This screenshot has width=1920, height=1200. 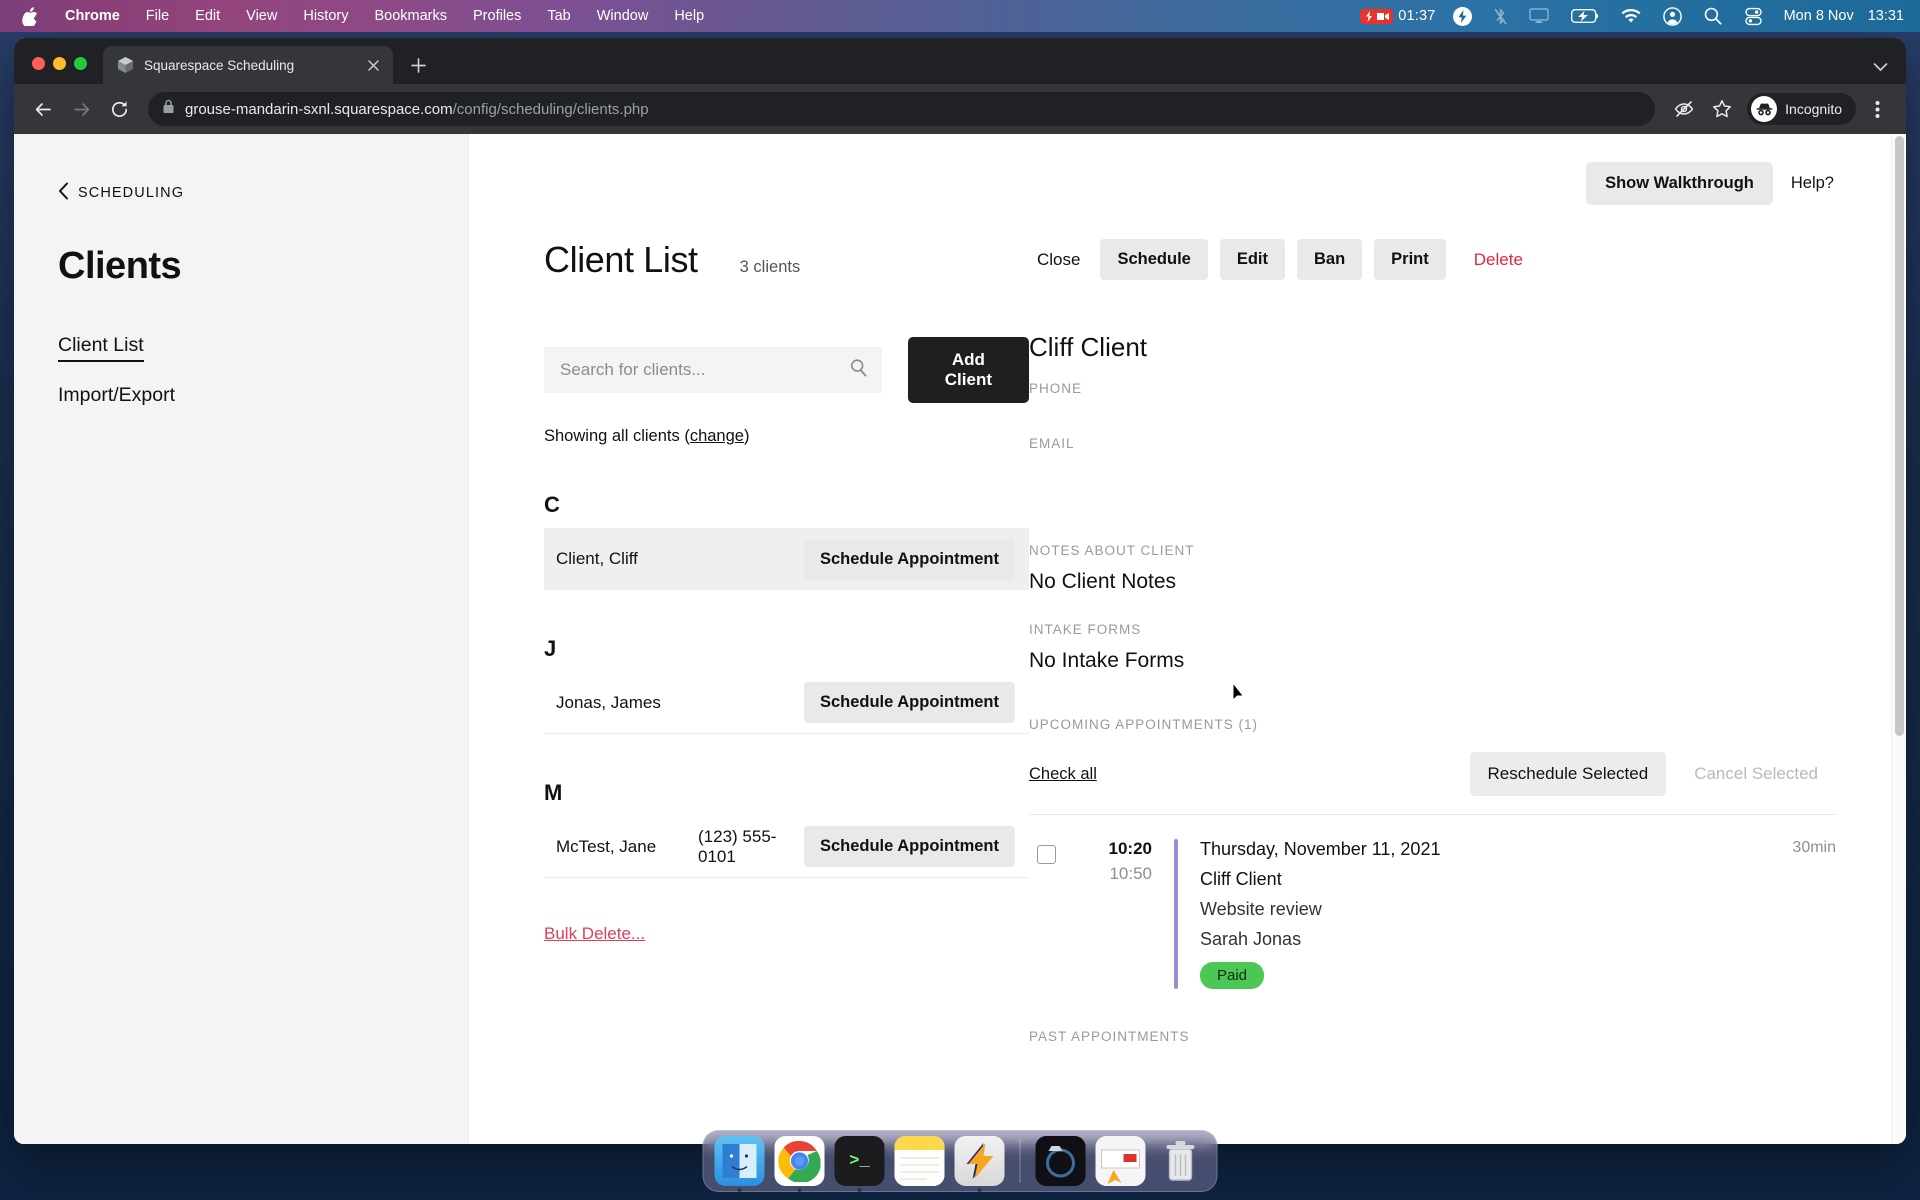 I want to click on search-box, so click(x=713, y=370).